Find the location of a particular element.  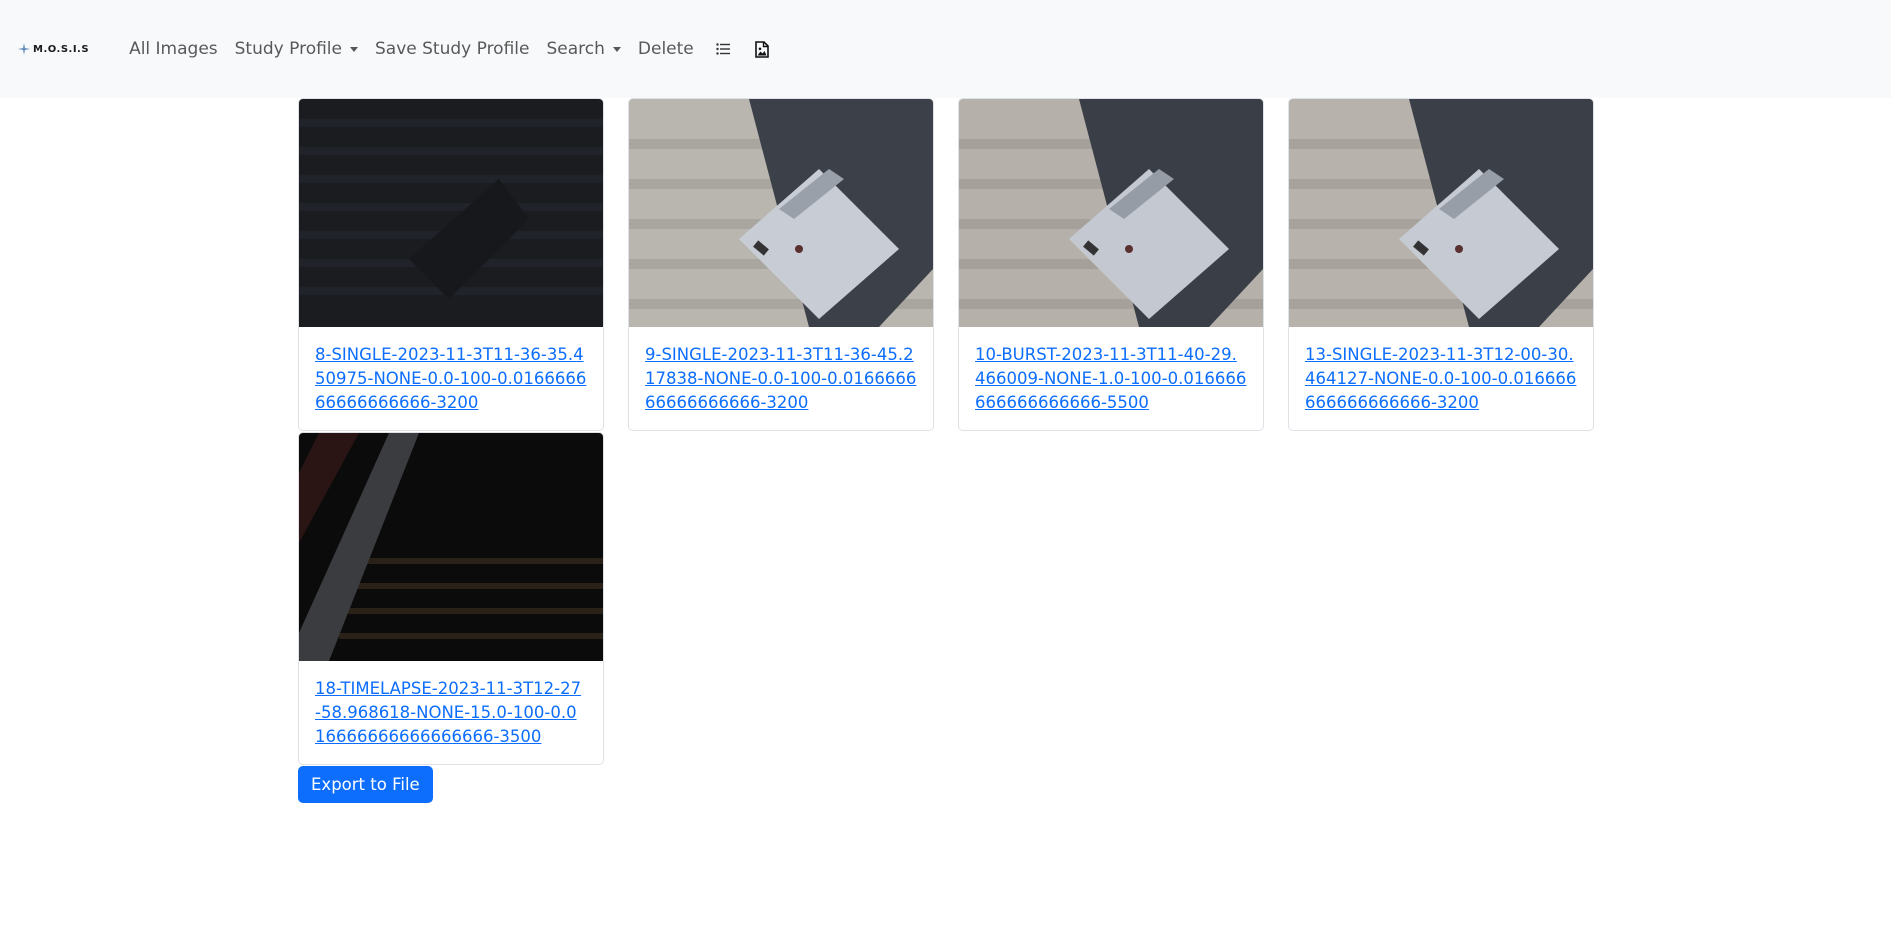

nav-all-images: All Images is located at coordinates (173, 49).